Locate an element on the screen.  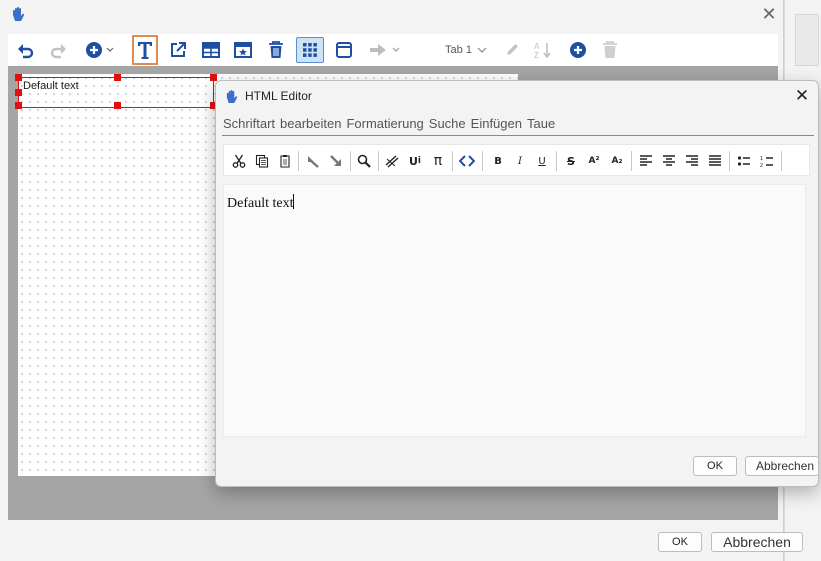
arrow-dropdown-icon is located at coordinates (385, 50).